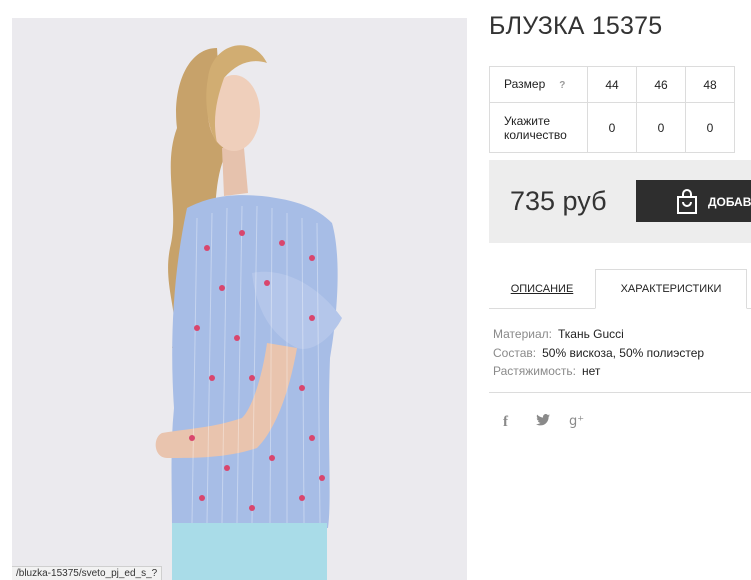  Describe the element at coordinates (525, 83) in the screenshot. I see `size-label: Размер` at that location.